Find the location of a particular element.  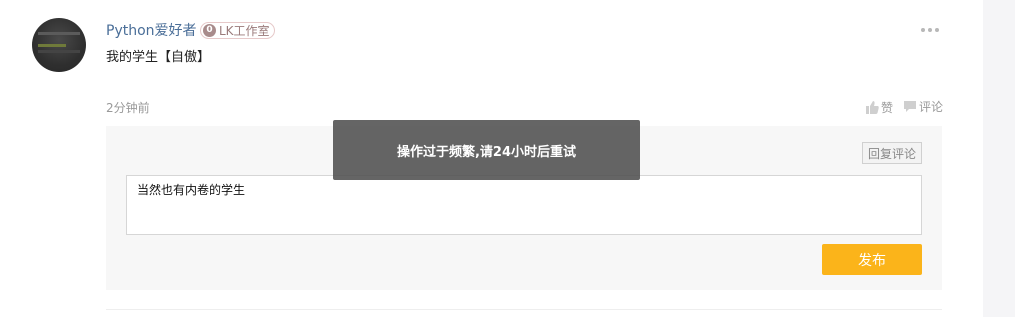

avatar is located at coordinates (59, 45).